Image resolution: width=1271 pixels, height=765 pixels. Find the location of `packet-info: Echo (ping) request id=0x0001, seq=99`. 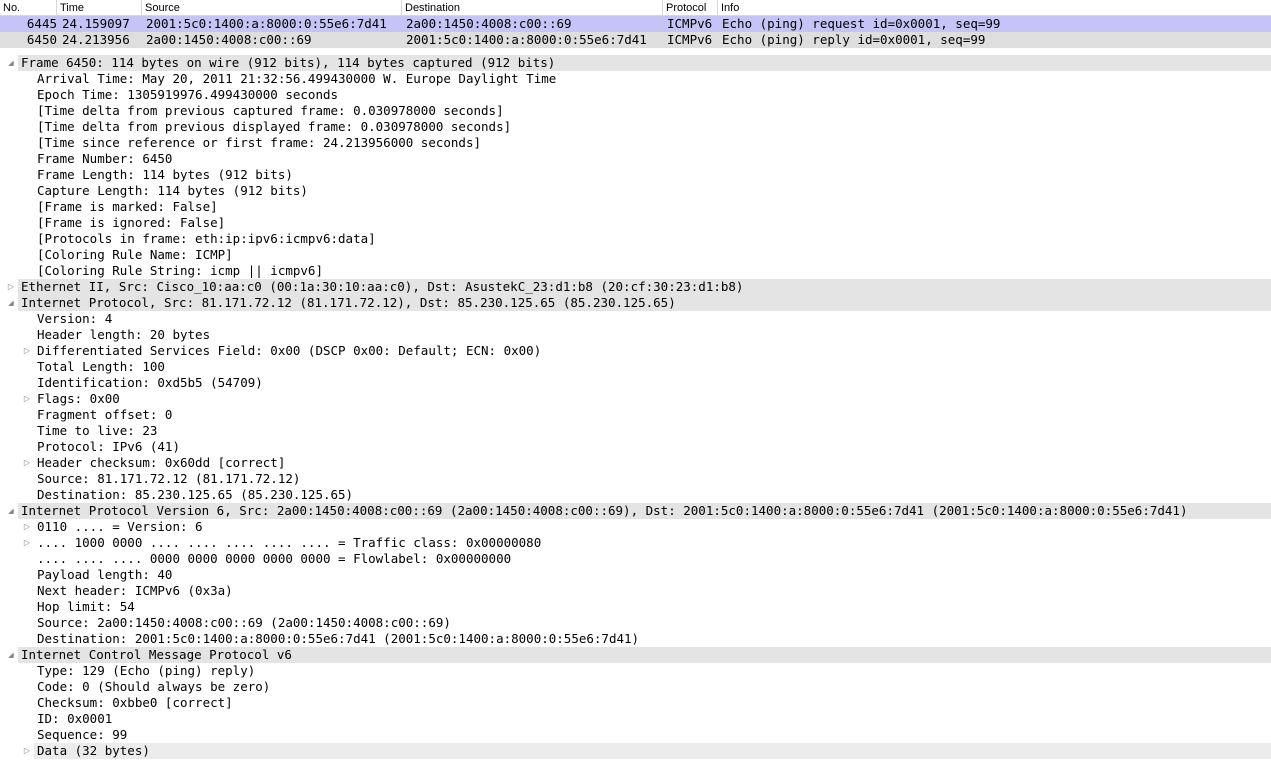

packet-info: Echo (ping) request id=0x0001, seq=99 is located at coordinates (861, 23).